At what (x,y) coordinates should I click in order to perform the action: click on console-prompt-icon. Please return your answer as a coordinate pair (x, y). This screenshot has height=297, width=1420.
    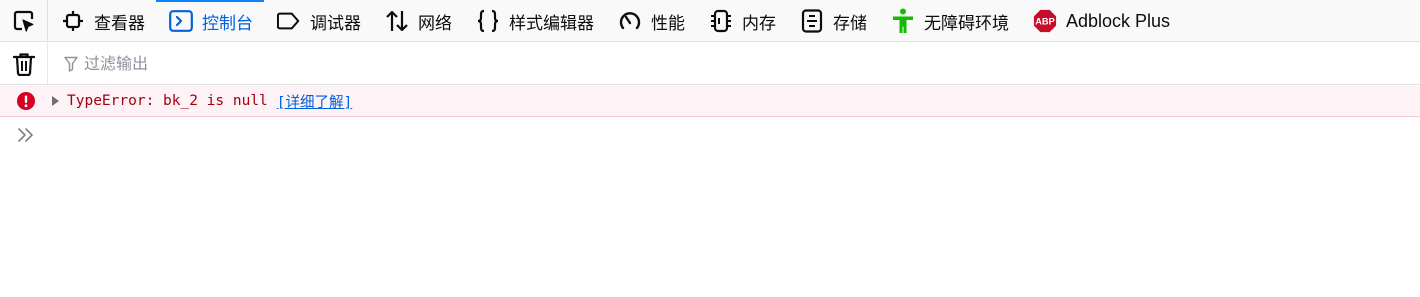
    Looking at the image, I should click on (25, 135).